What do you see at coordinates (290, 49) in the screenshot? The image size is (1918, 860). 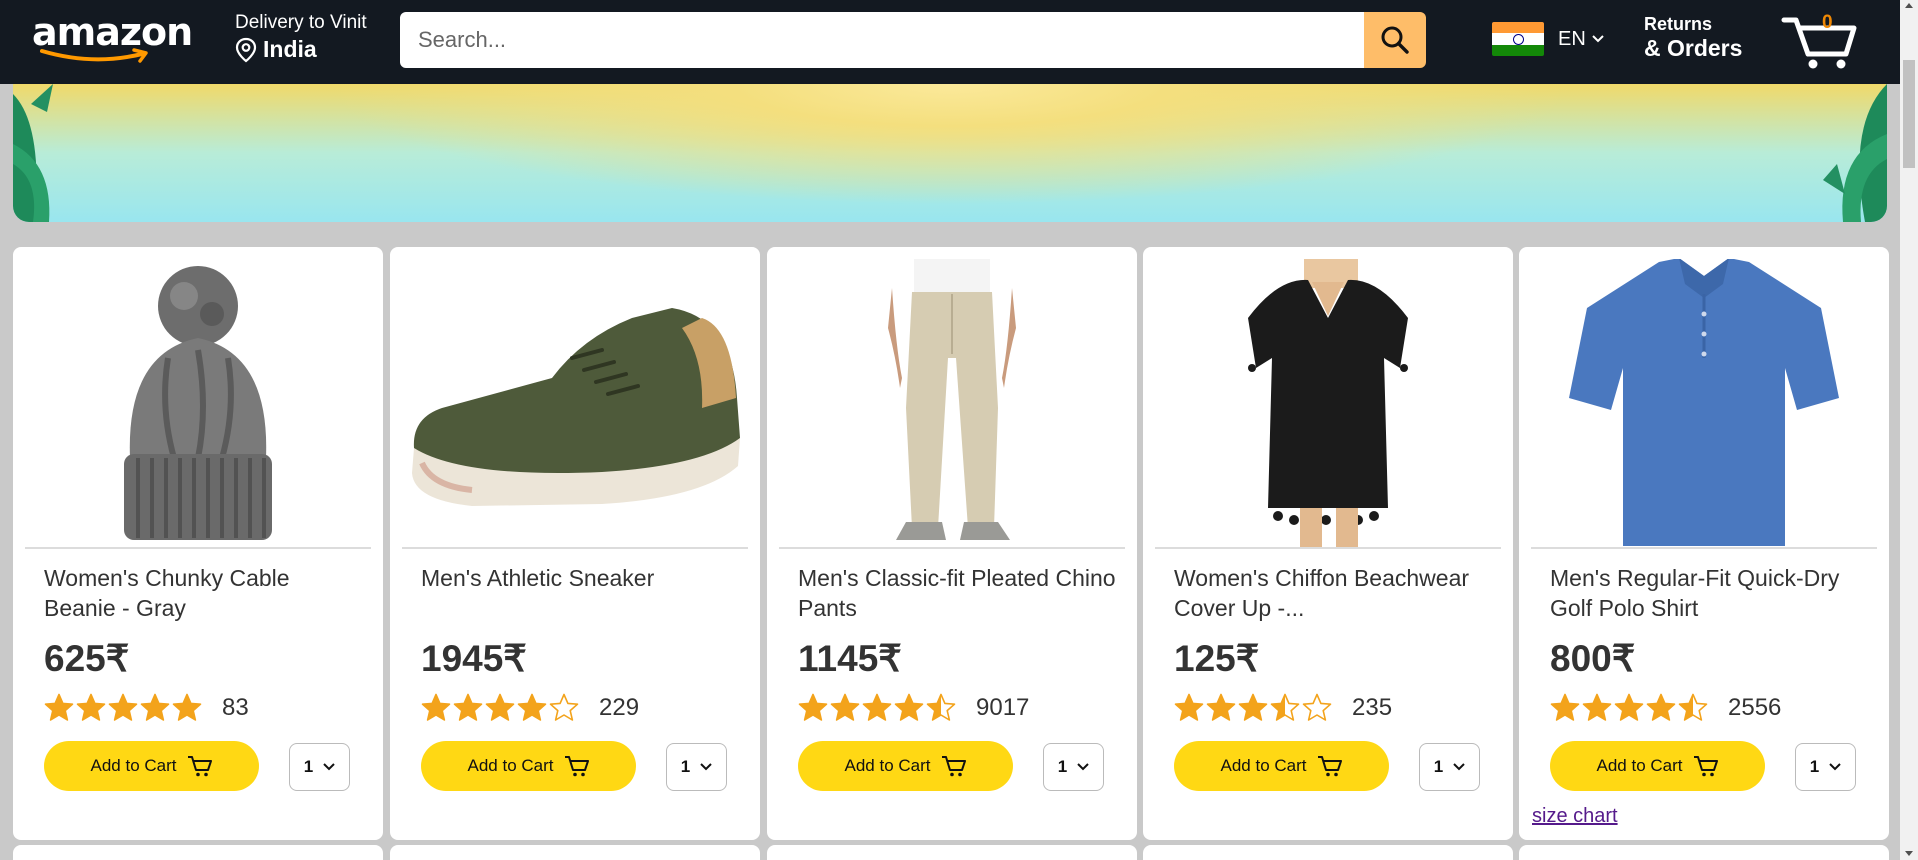 I see `delivery-country: India` at bounding box center [290, 49].